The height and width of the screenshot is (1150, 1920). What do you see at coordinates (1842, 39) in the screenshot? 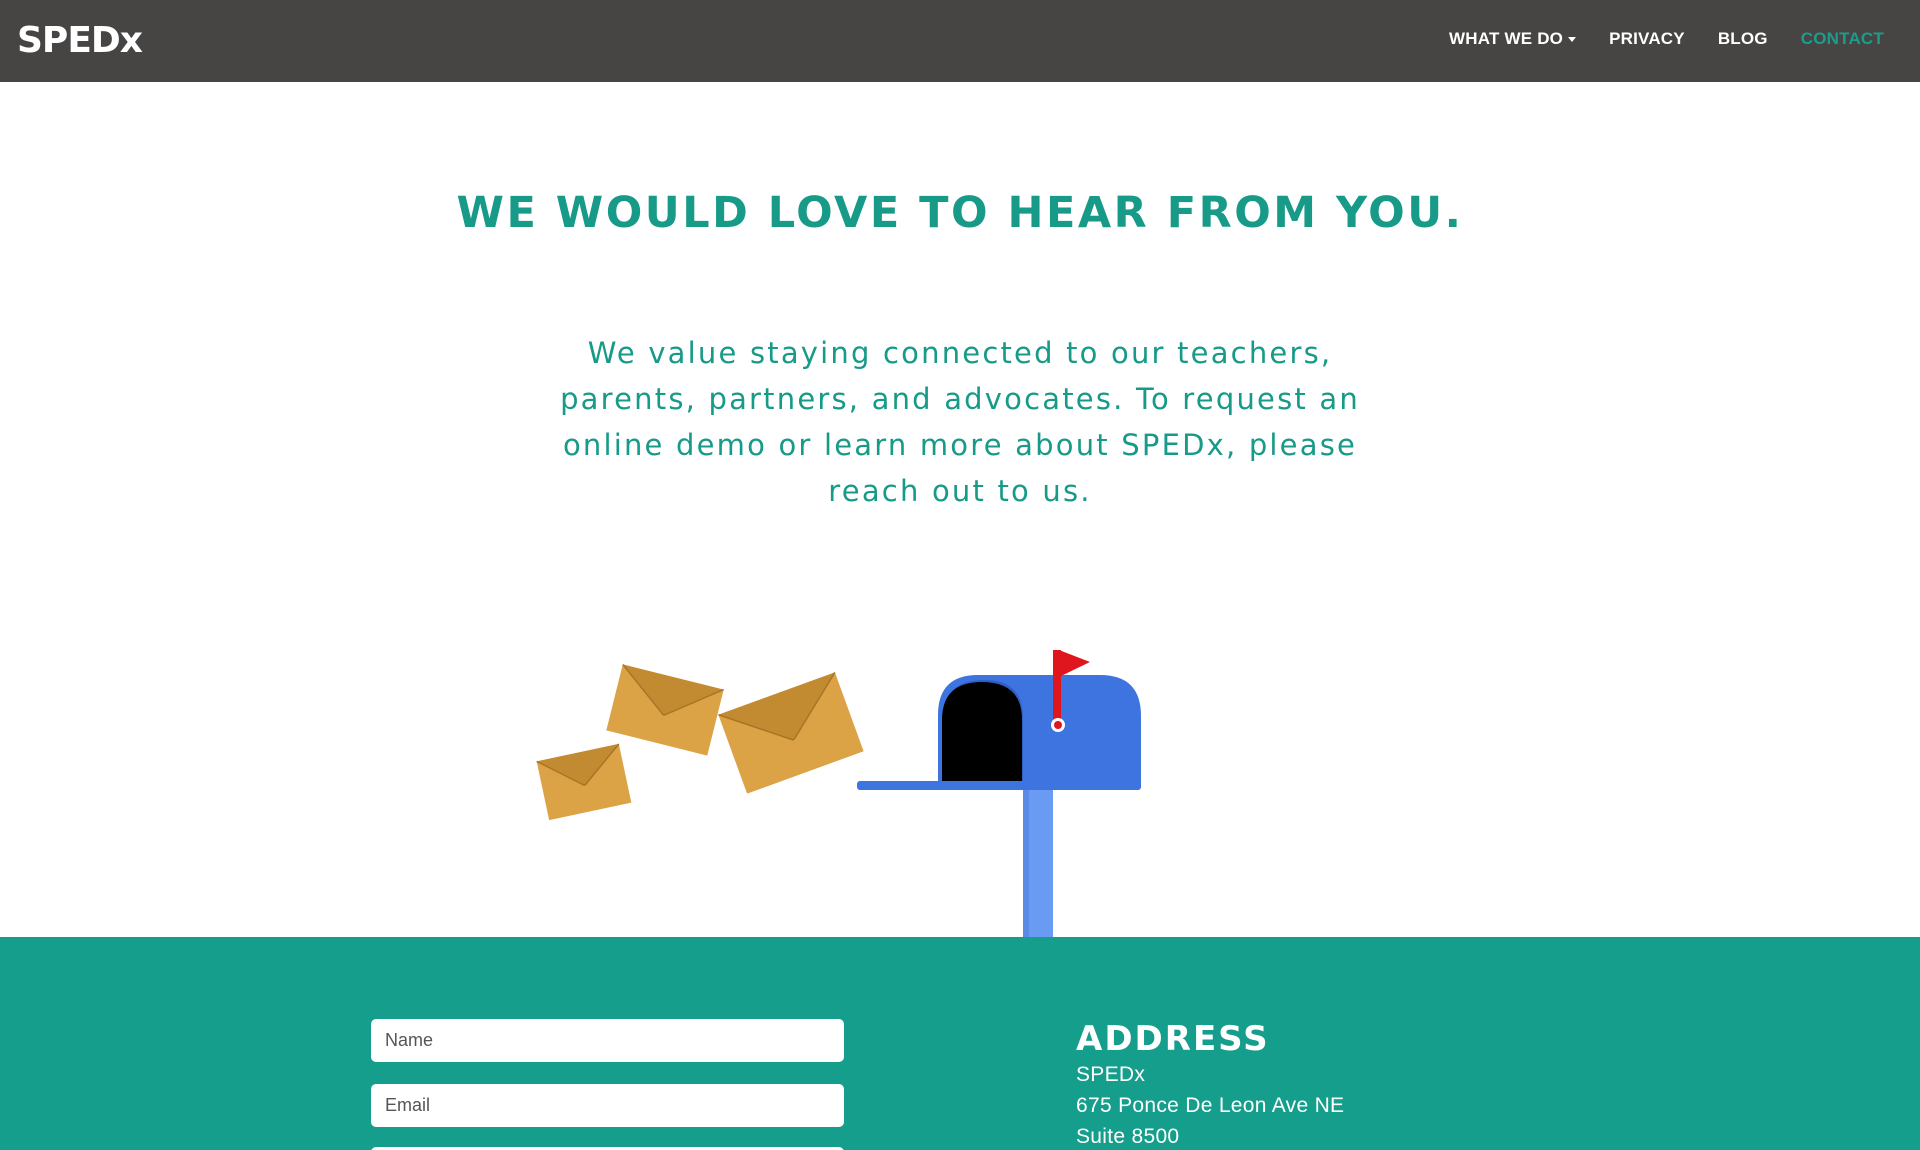
I see `nav-item-contact: CONTACT` at bounding box center [1842, 39].